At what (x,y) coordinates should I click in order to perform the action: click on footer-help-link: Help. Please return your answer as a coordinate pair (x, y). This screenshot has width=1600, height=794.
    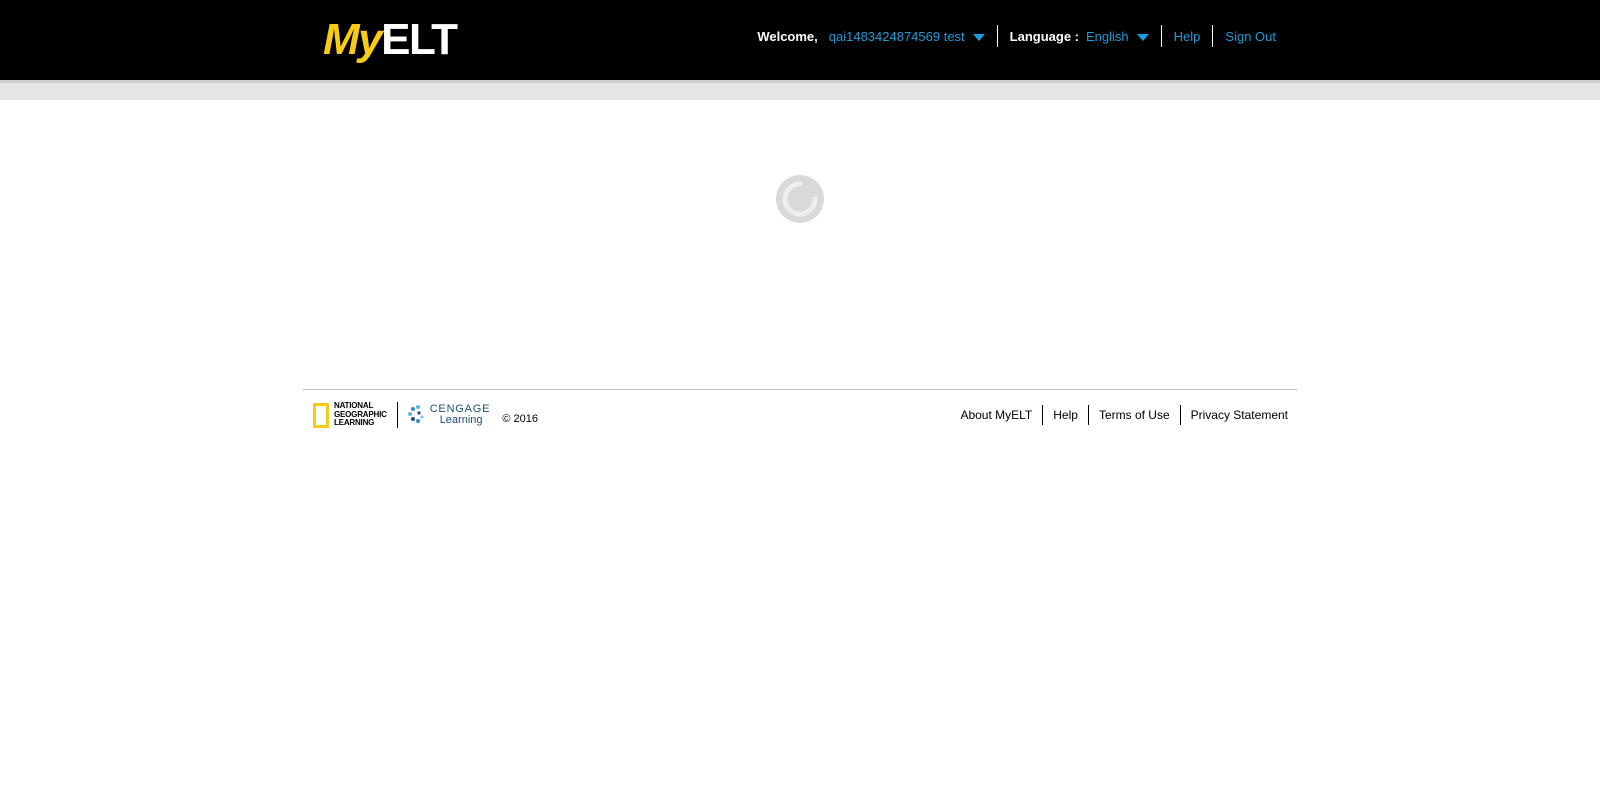
    Looking at the image, I should click on (1065, 415).